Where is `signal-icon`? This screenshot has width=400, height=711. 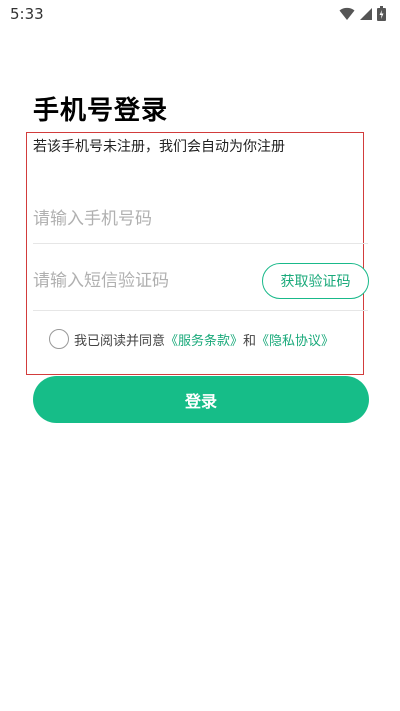
signal-icon is located at coordinates (366, 13).